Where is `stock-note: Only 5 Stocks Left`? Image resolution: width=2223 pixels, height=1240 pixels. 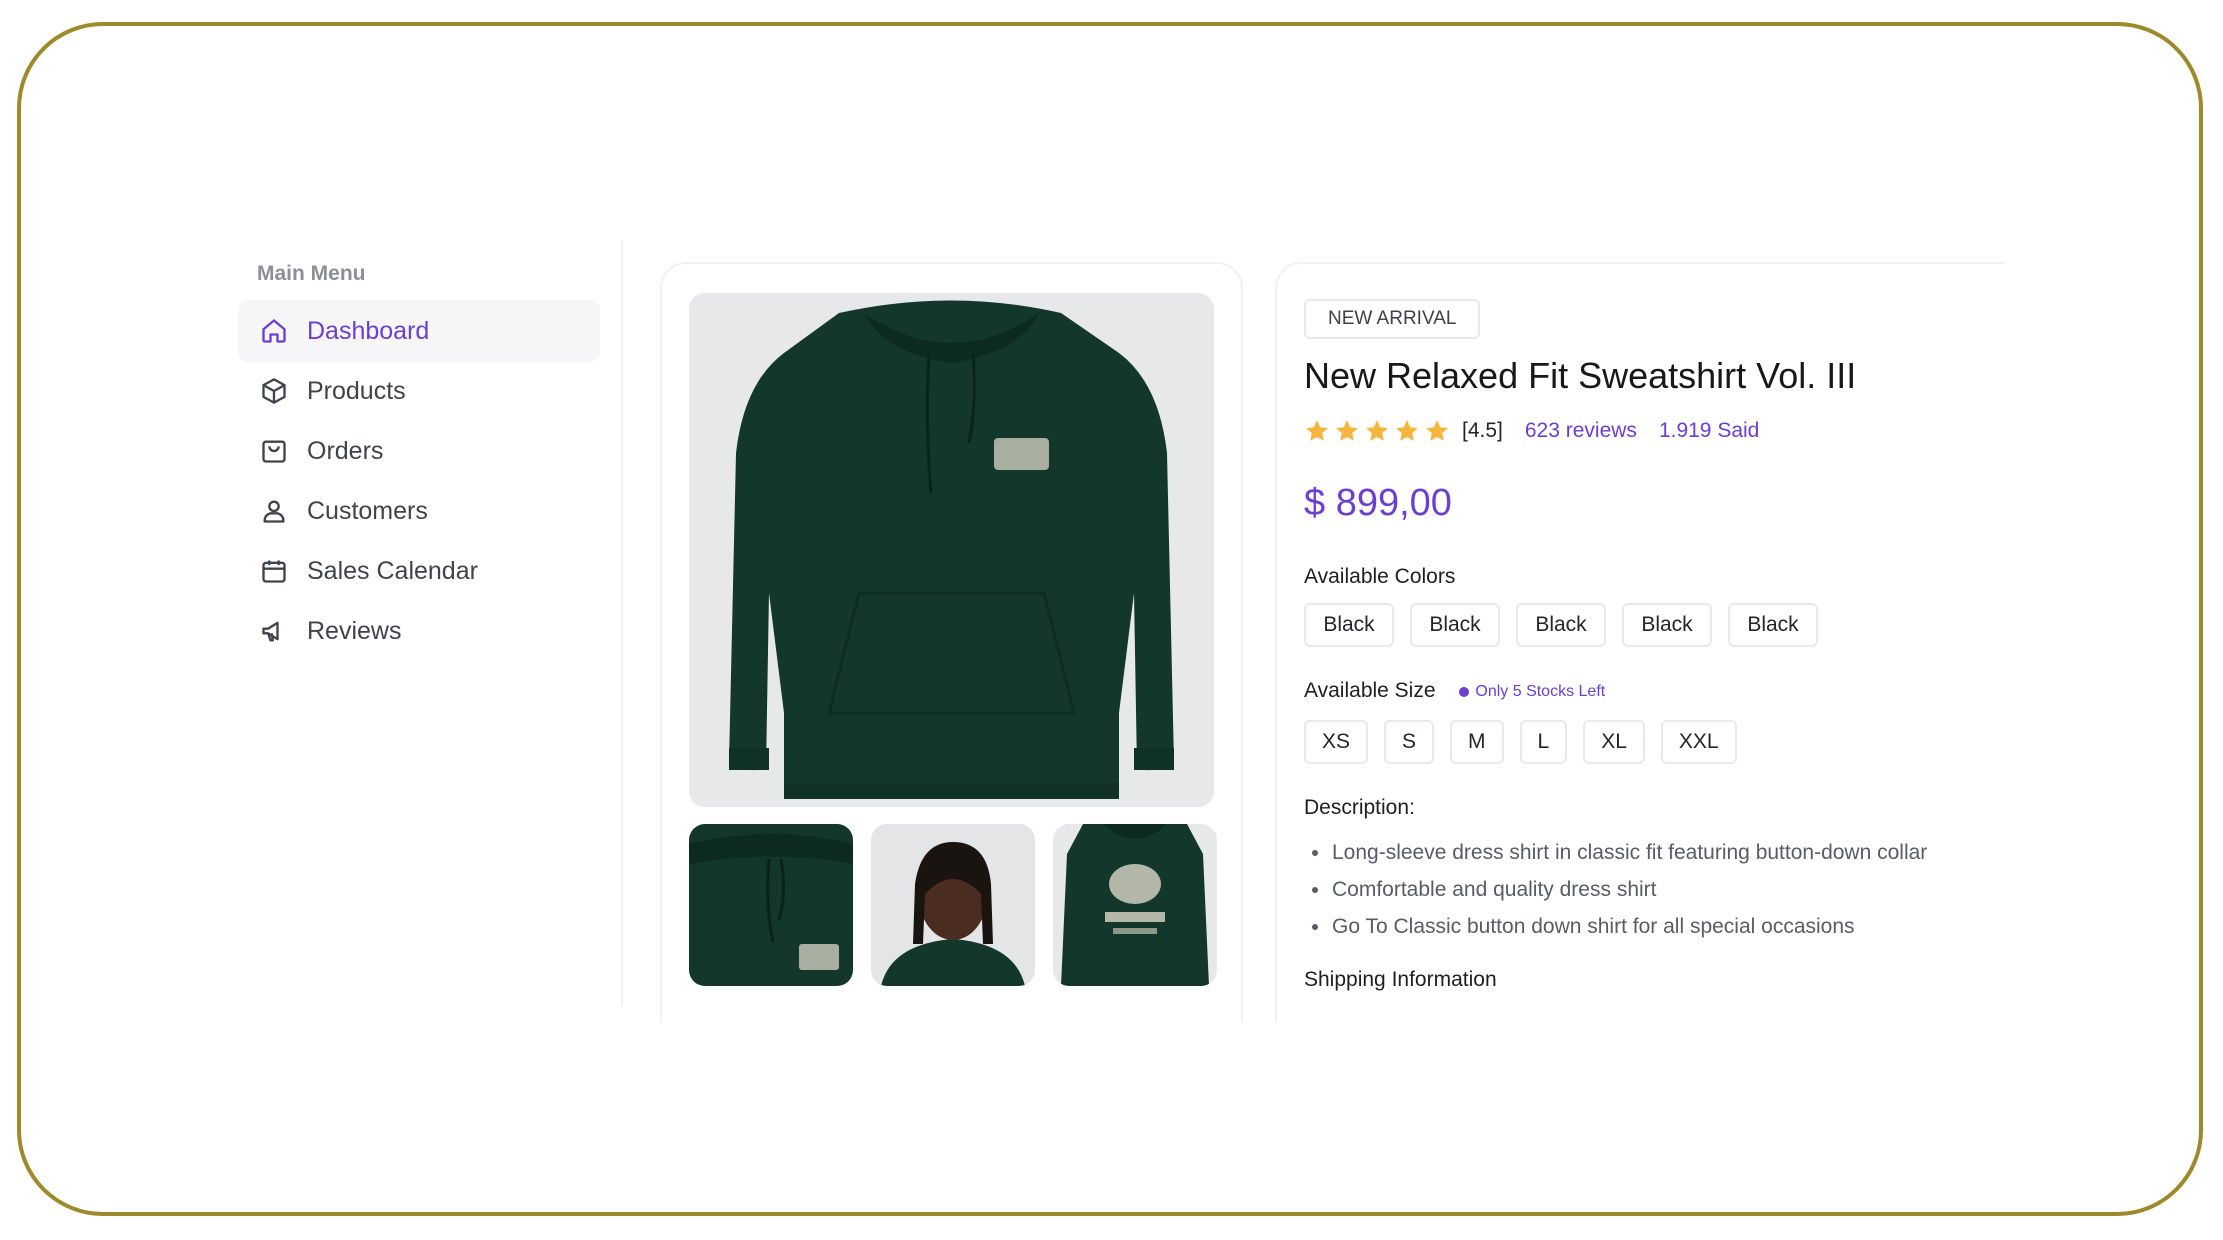
stock-note: Only 5 Stocks Left is located at coordinates (1532, 692).